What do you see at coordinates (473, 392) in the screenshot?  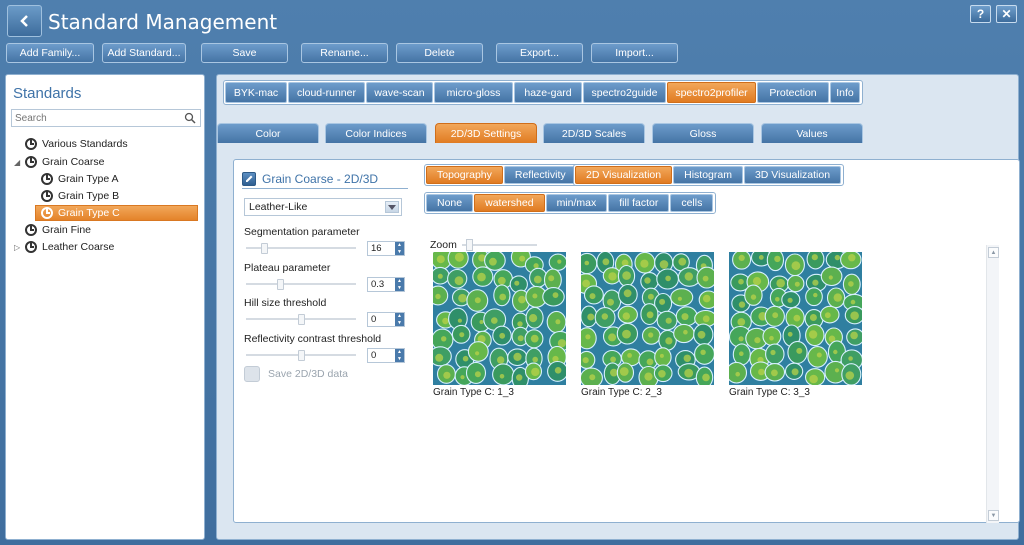 I see `image-caption: Grain Type C: 1_3` at bounding box center [473, 392].